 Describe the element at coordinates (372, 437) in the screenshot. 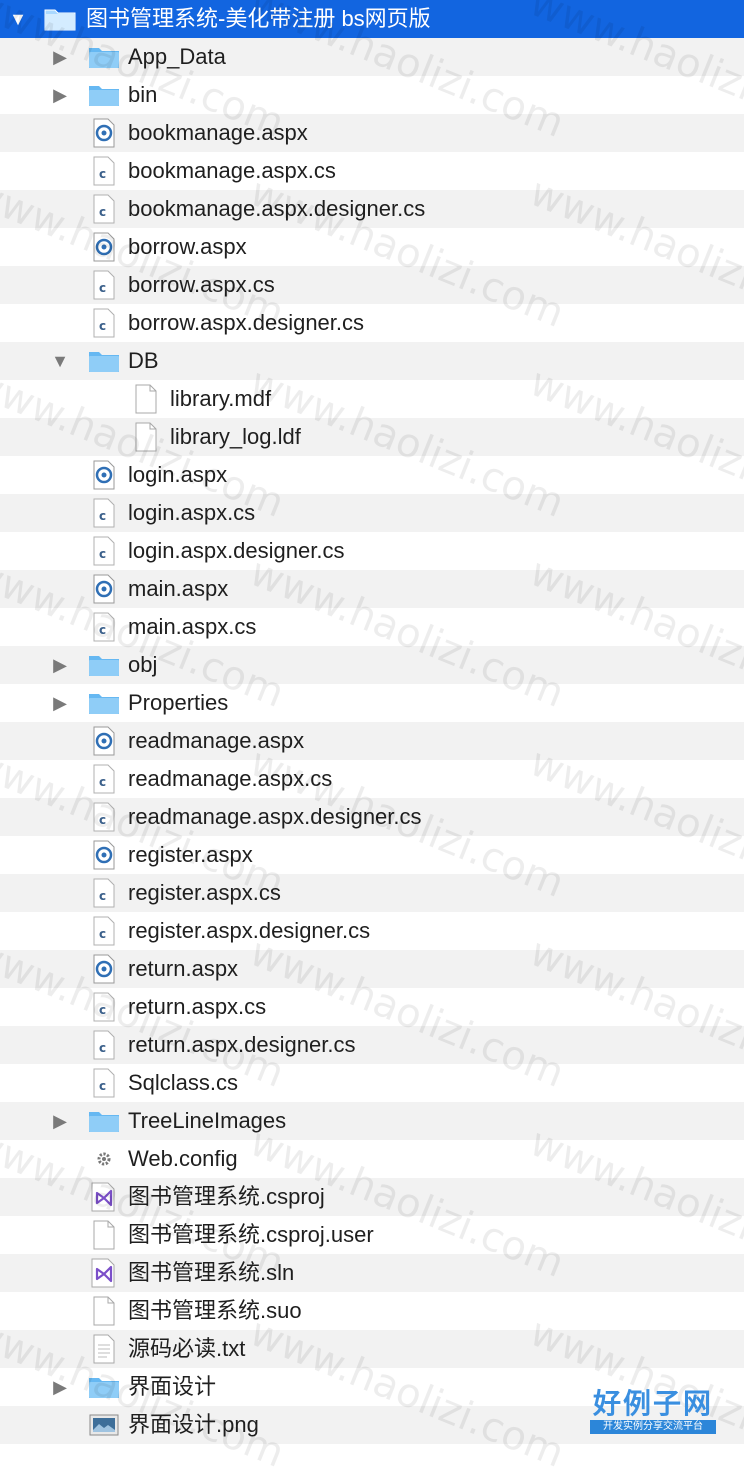

I see `tree-item-library-log-ldf: library_log.ldf` at that location.